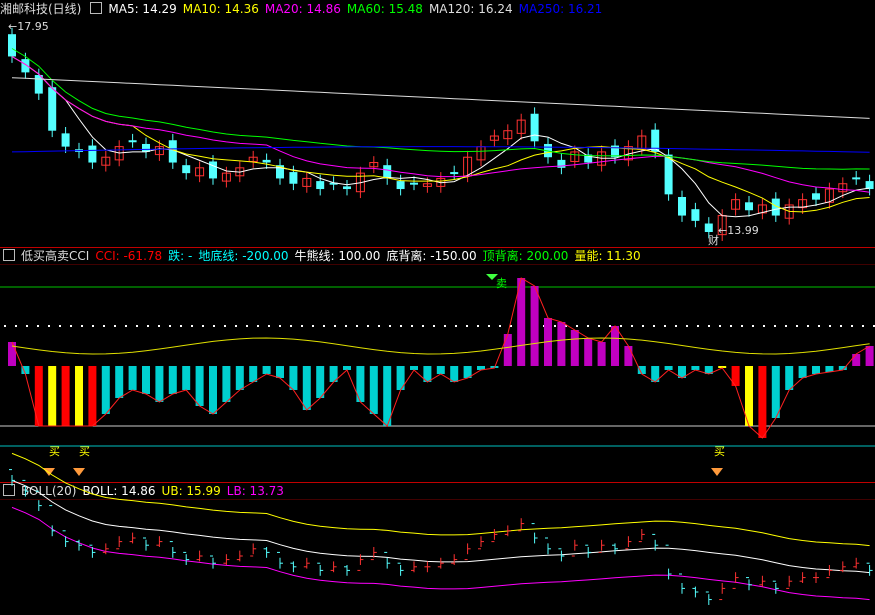 Image resolution: width=875 pixels, height=615 pixels. I want to click on finance-marker: 财, so click(713, 240).